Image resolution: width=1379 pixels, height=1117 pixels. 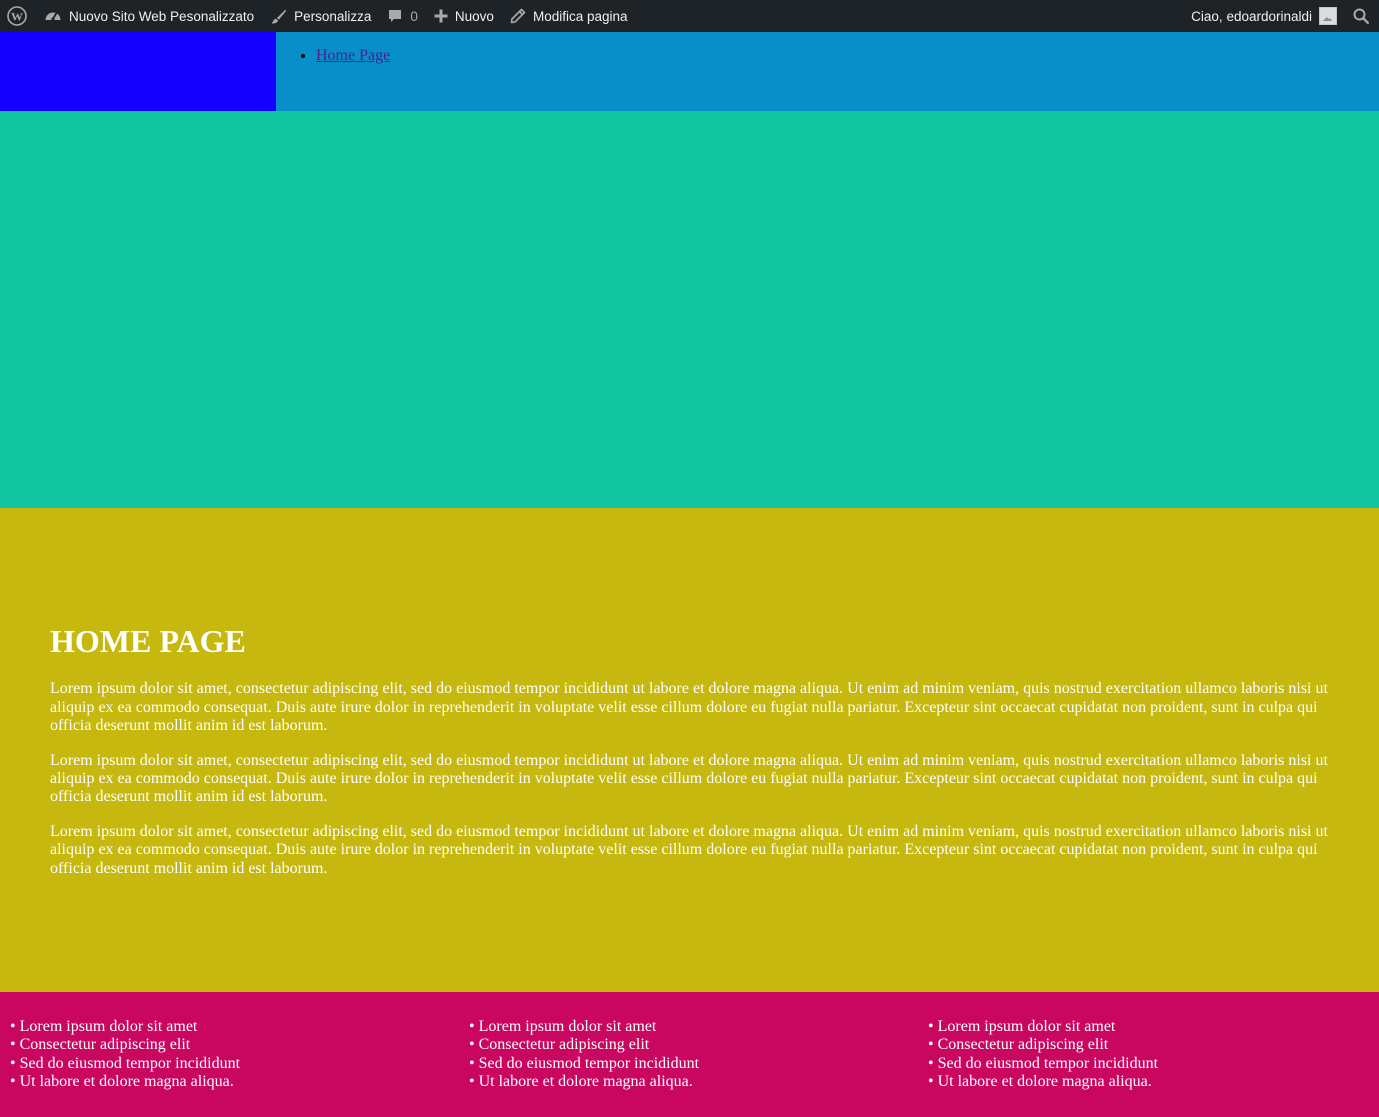 I want to click on new-content-button: Nuovo, so click(x=464, y=16).